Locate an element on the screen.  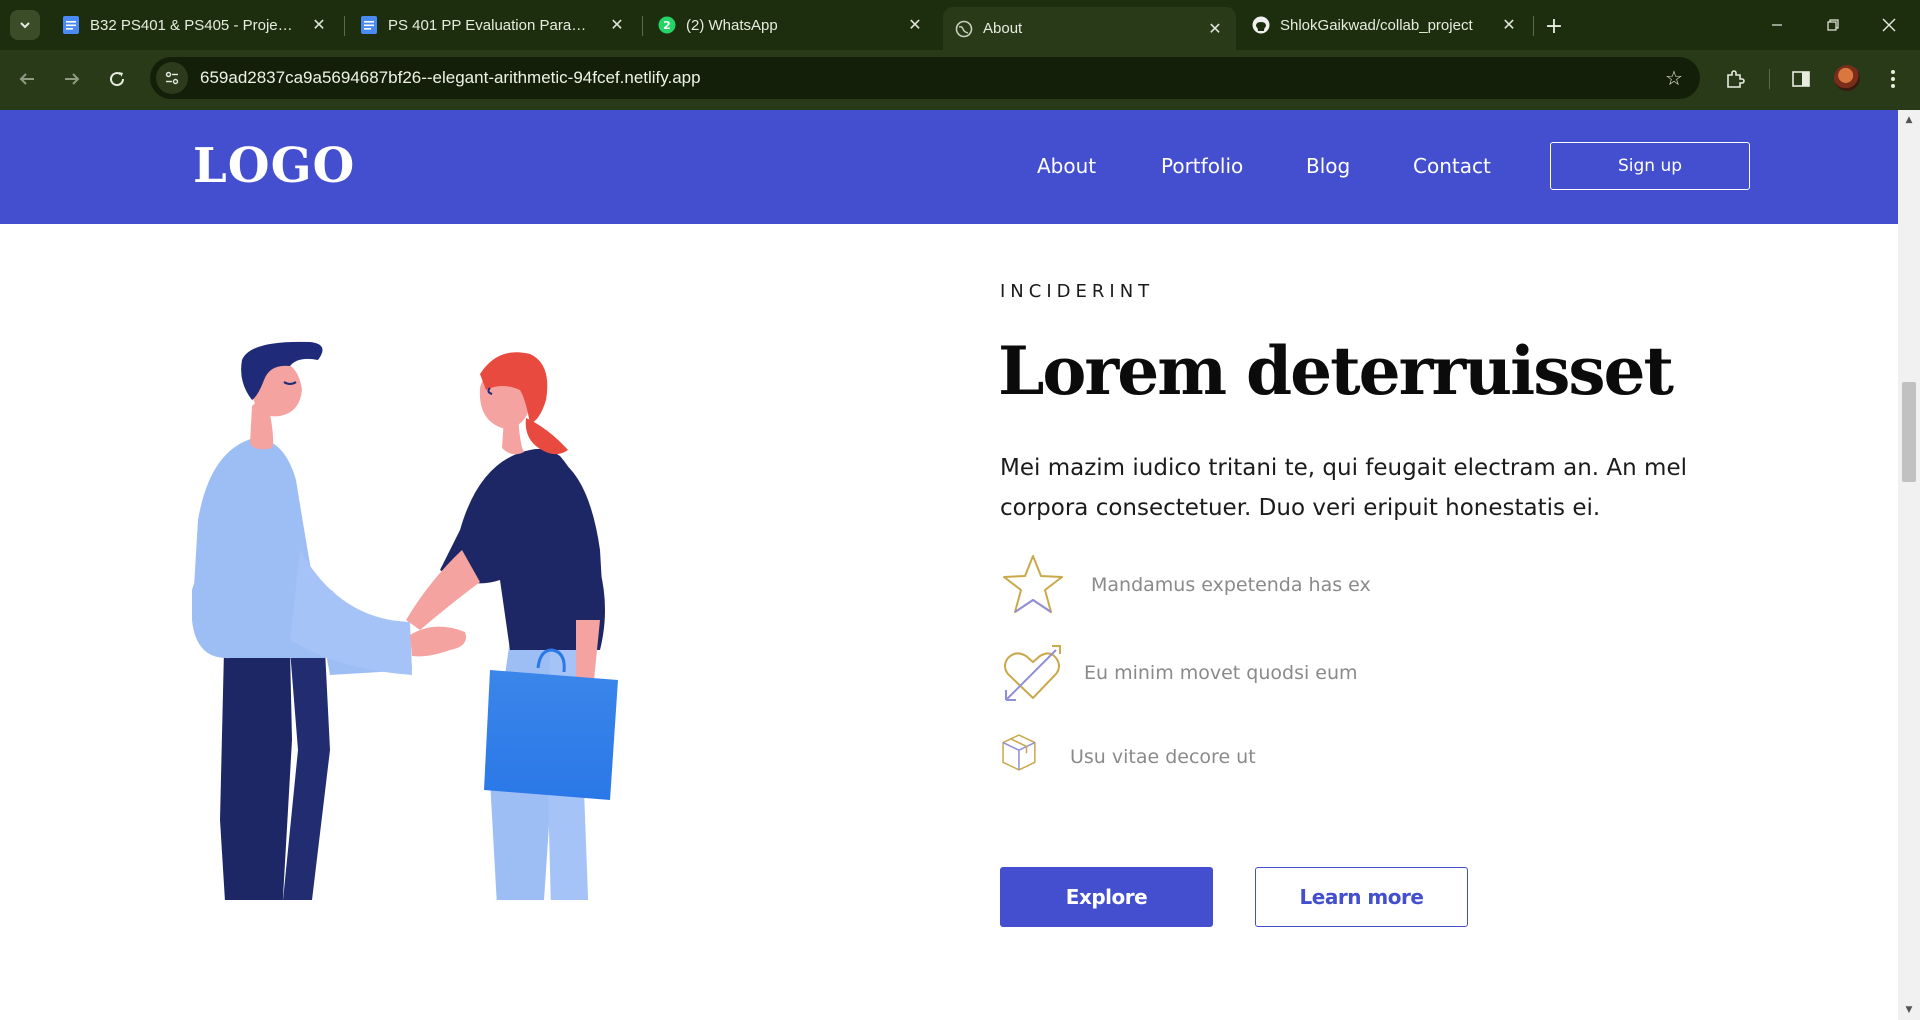
hero-eyebrow: INCIDERINT is located at coordinates (1077, 291).